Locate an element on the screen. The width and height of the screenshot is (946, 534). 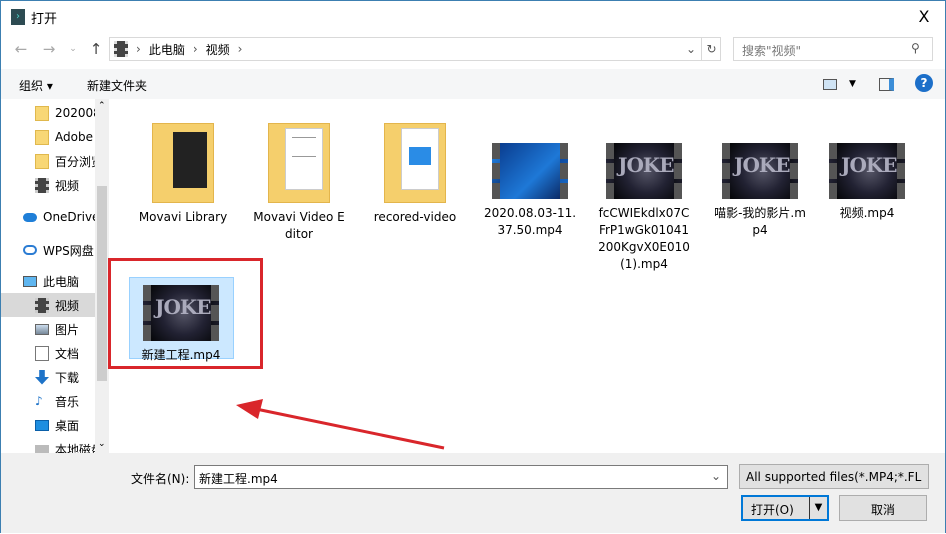
filename-dropdown-icon: ⌄ is located at coordinates (716, 476).